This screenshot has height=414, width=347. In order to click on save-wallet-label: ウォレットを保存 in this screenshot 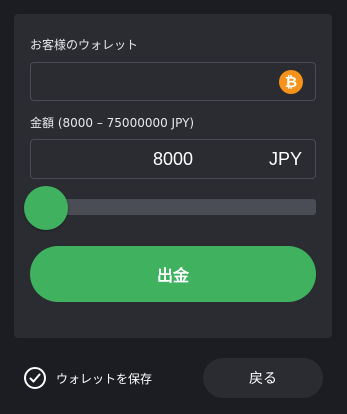, I will do `click(104, 378)`.